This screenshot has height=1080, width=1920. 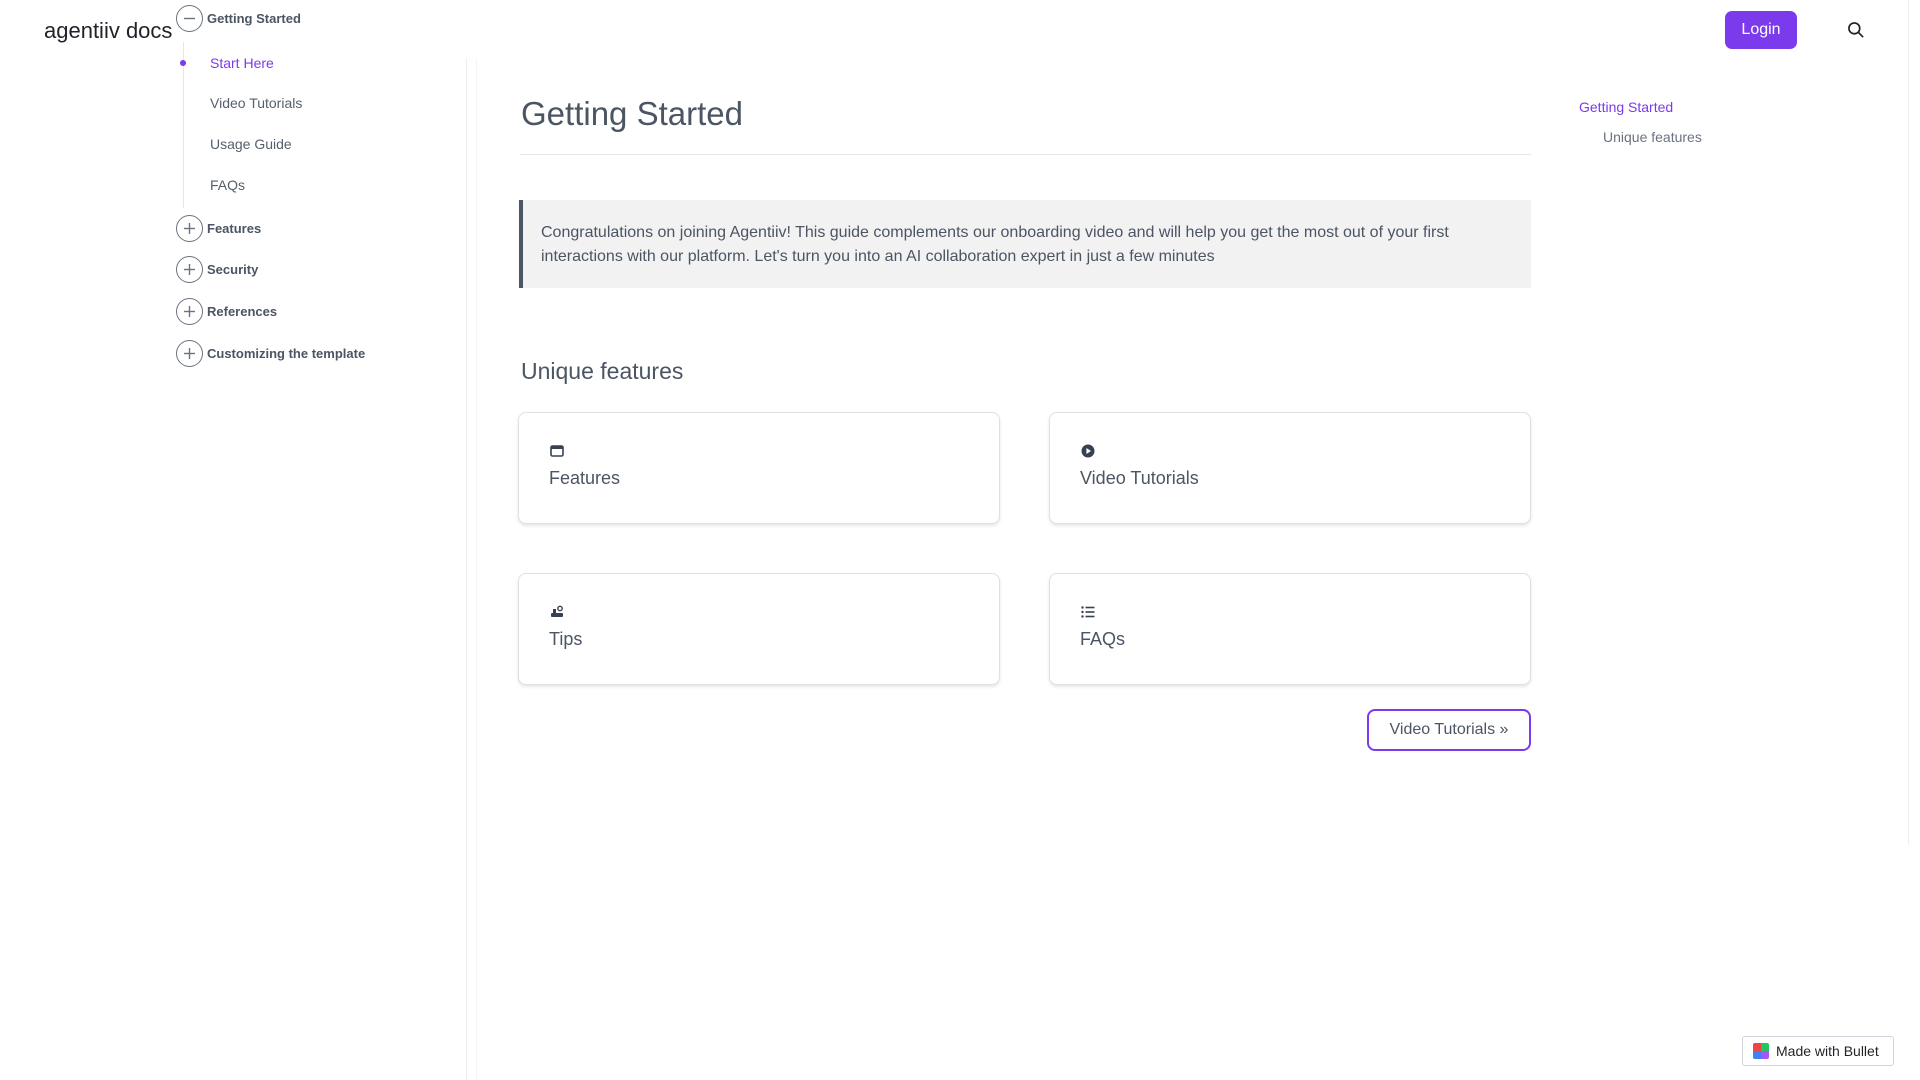 What do you see at coordinates (242, 311) in the screenshot?
I see `sidebar-group-label: References` at bounding box center [242, 311].